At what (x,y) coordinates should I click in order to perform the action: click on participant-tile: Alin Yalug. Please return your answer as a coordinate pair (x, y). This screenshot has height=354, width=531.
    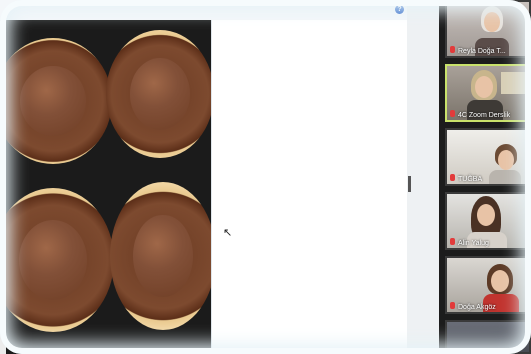
    Looking at the image, I should click on (488, 221).